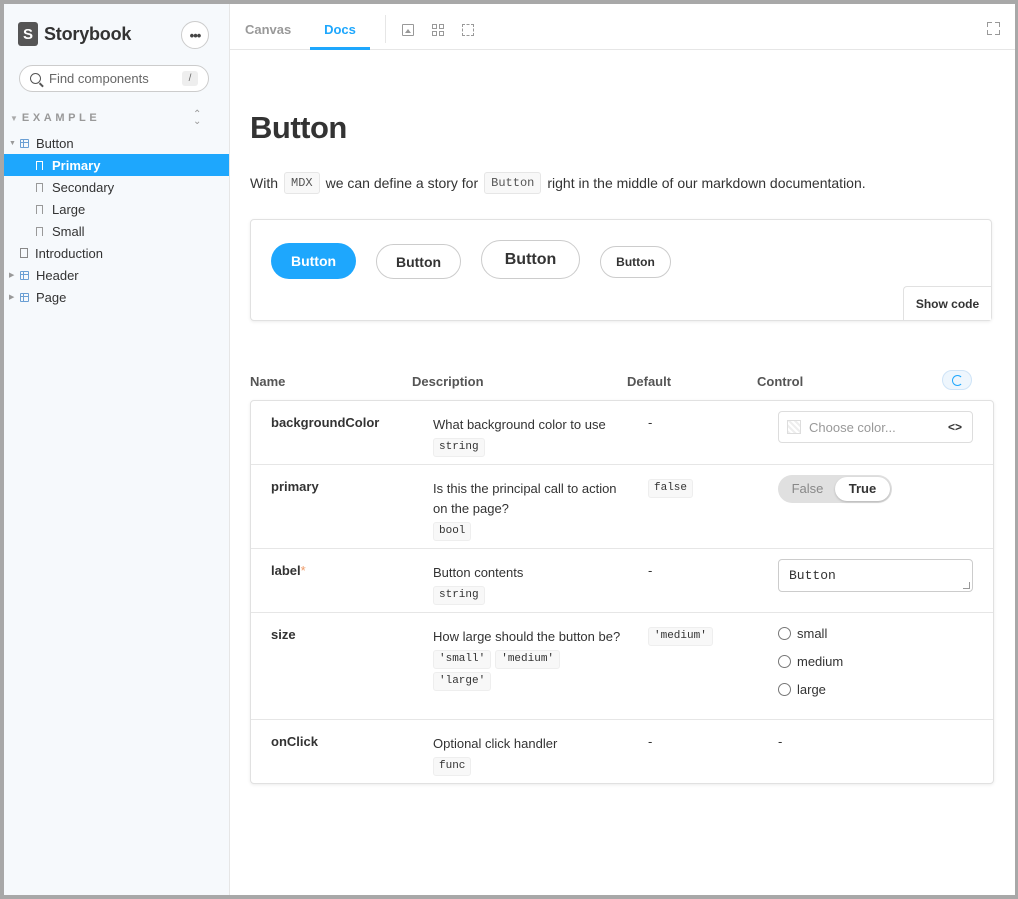 This screenshot has width=1018, height=899. What do you see at coordinates (402, 183) in the screenshot?
I see `intro-text: we can define a story for` at bounding box center [402, 183].